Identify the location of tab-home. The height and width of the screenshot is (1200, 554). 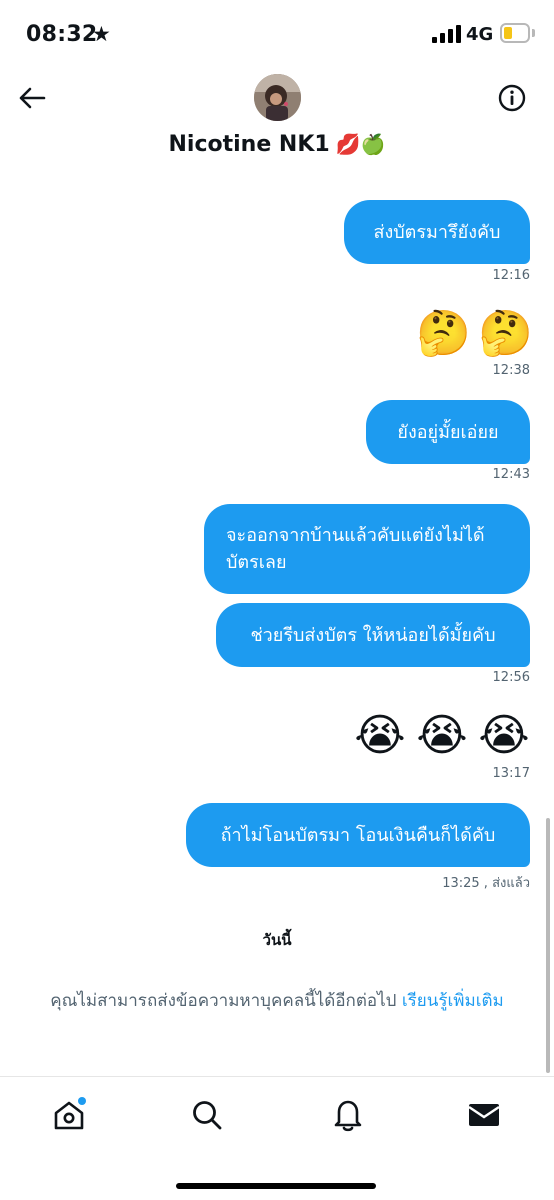
(69, 1115).